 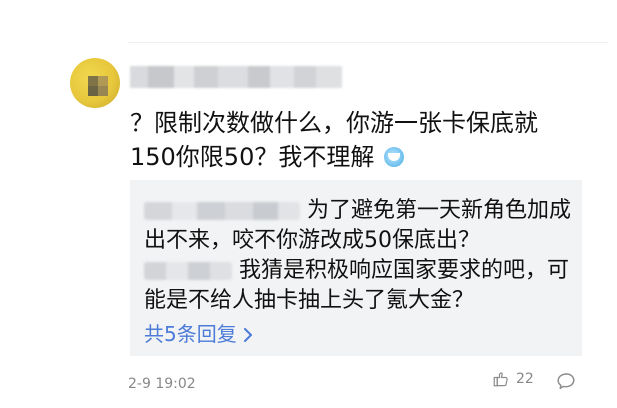 I want to click on chevron-right-icon, so click(x=248, y=334).